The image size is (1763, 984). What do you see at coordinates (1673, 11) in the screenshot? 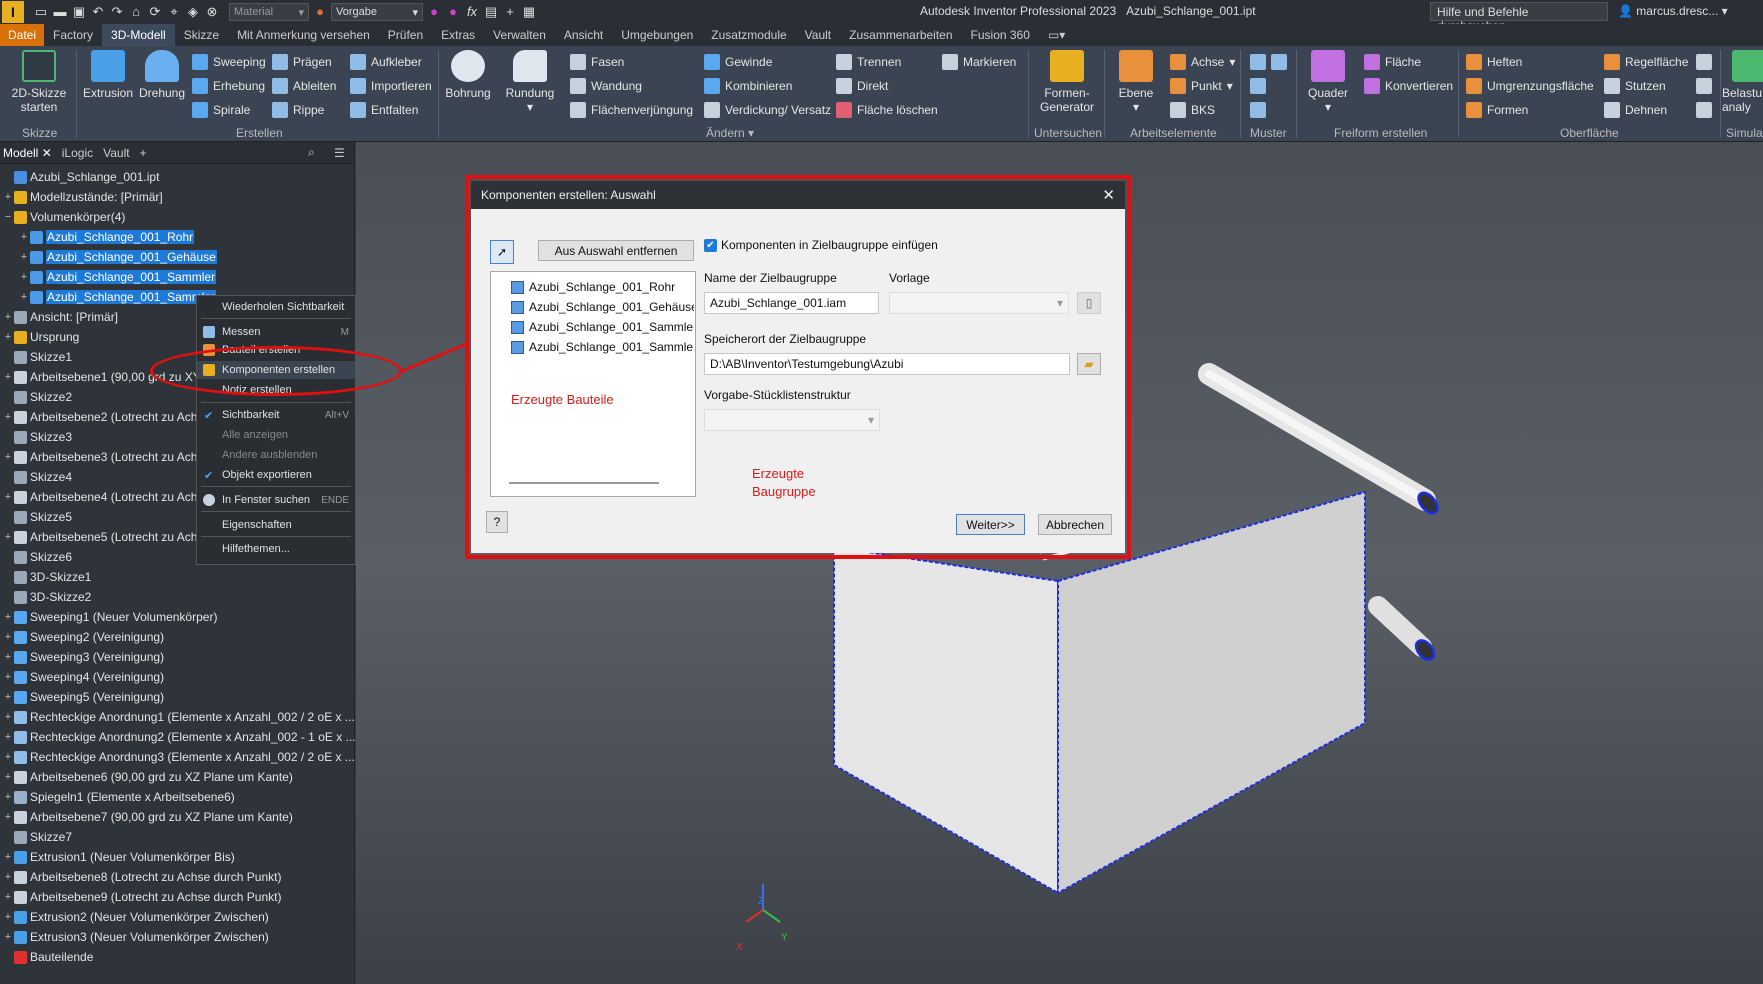
I see `user-account: 👤 marcus.dresc... ▾` at bounding box center [1673, 11].